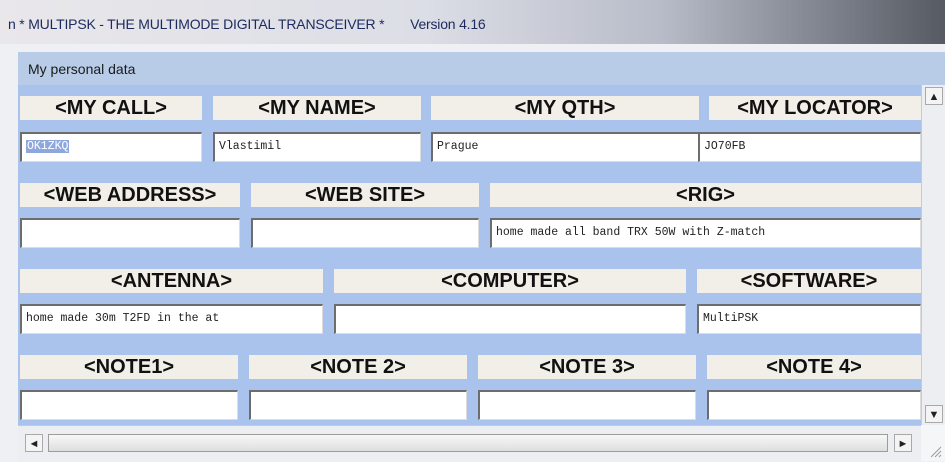 The height and width of the screenshot is (462, 945). I want to click on note2-label: <NOTE 2>, so click(358, 367).